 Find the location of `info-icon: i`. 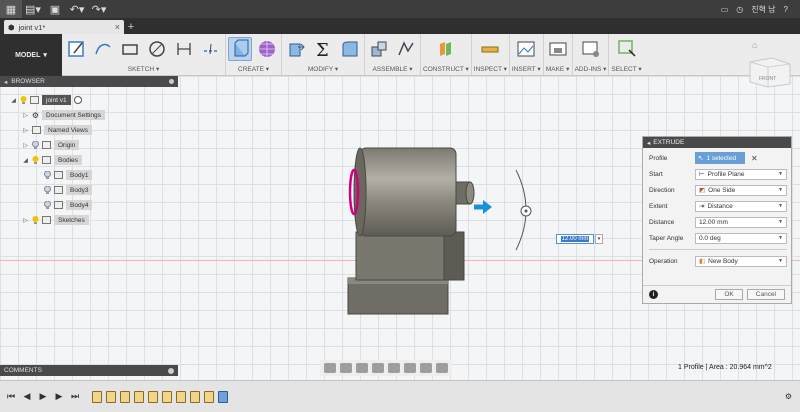

info-icon: i is located at coordinates (653, 294).